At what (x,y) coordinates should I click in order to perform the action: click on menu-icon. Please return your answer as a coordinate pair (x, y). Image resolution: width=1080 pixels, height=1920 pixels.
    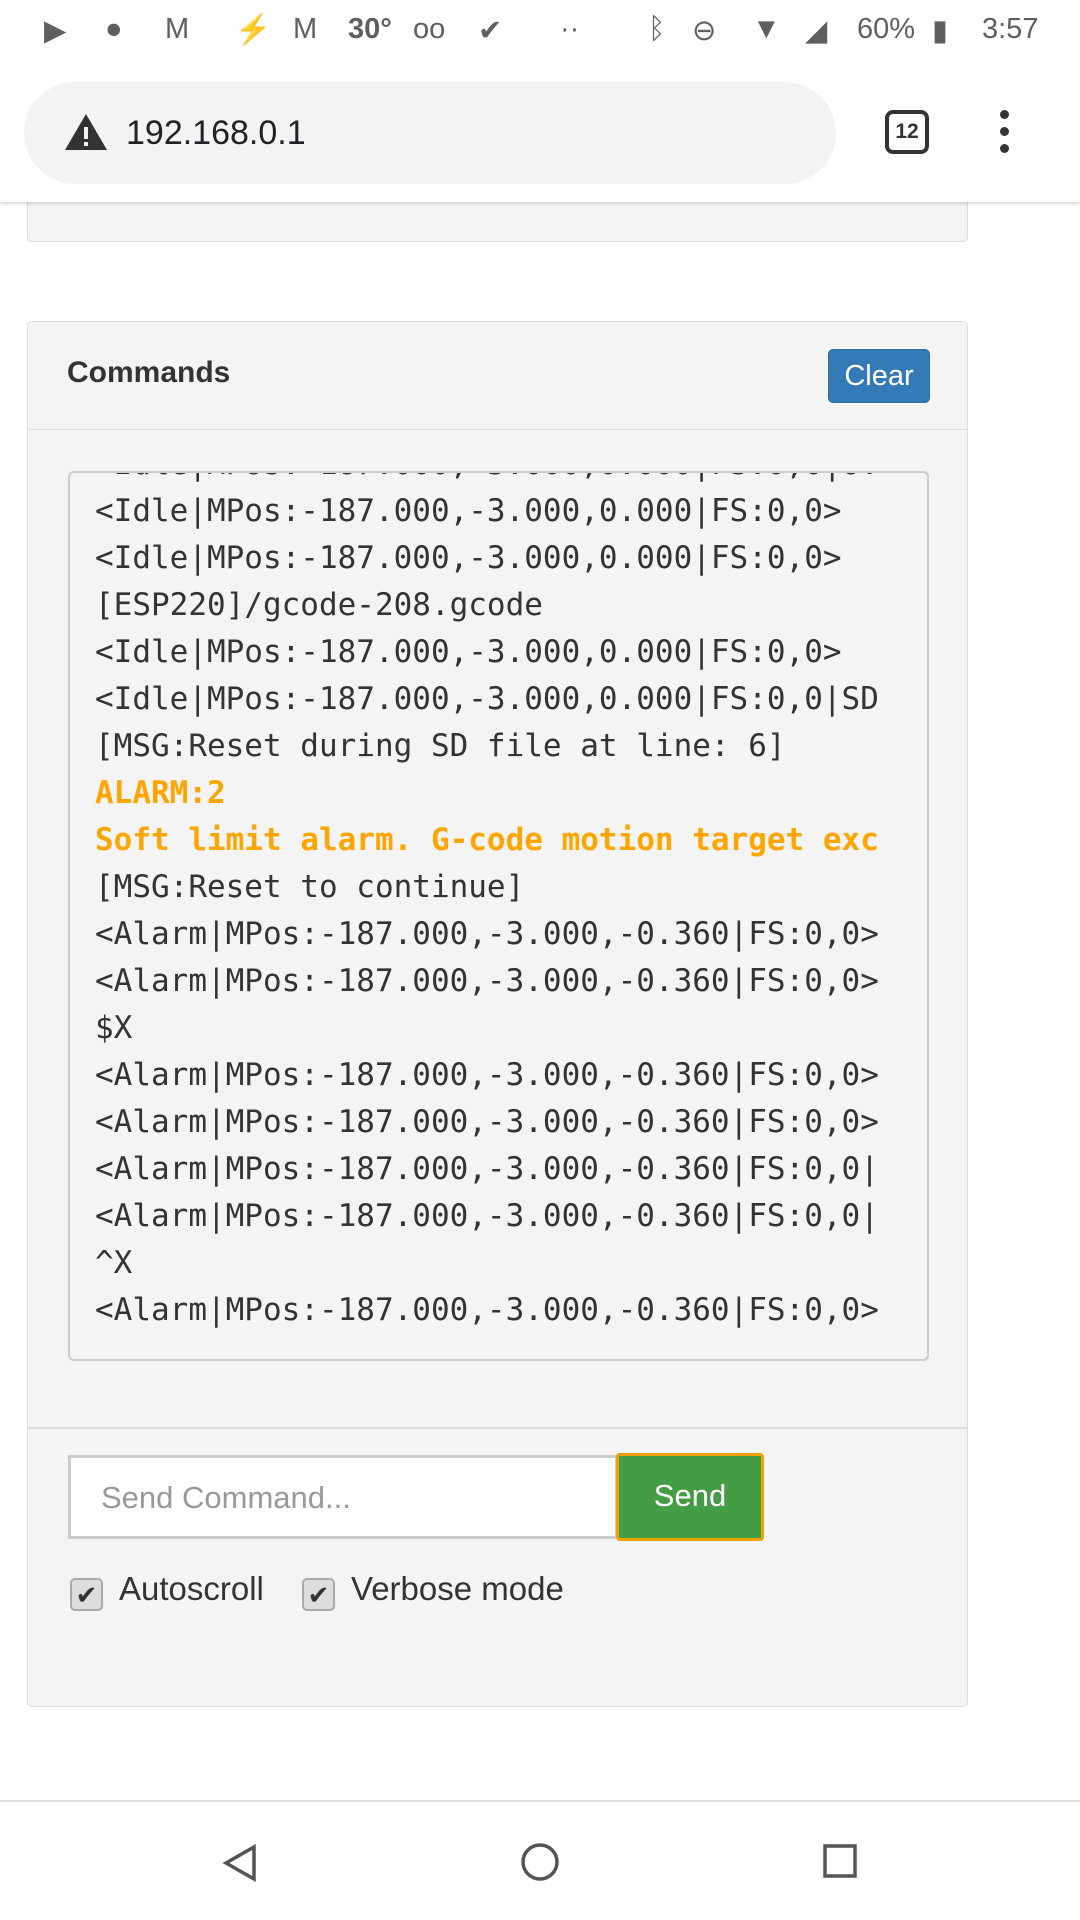
    Looking at the image, I should click on (1008, 135).